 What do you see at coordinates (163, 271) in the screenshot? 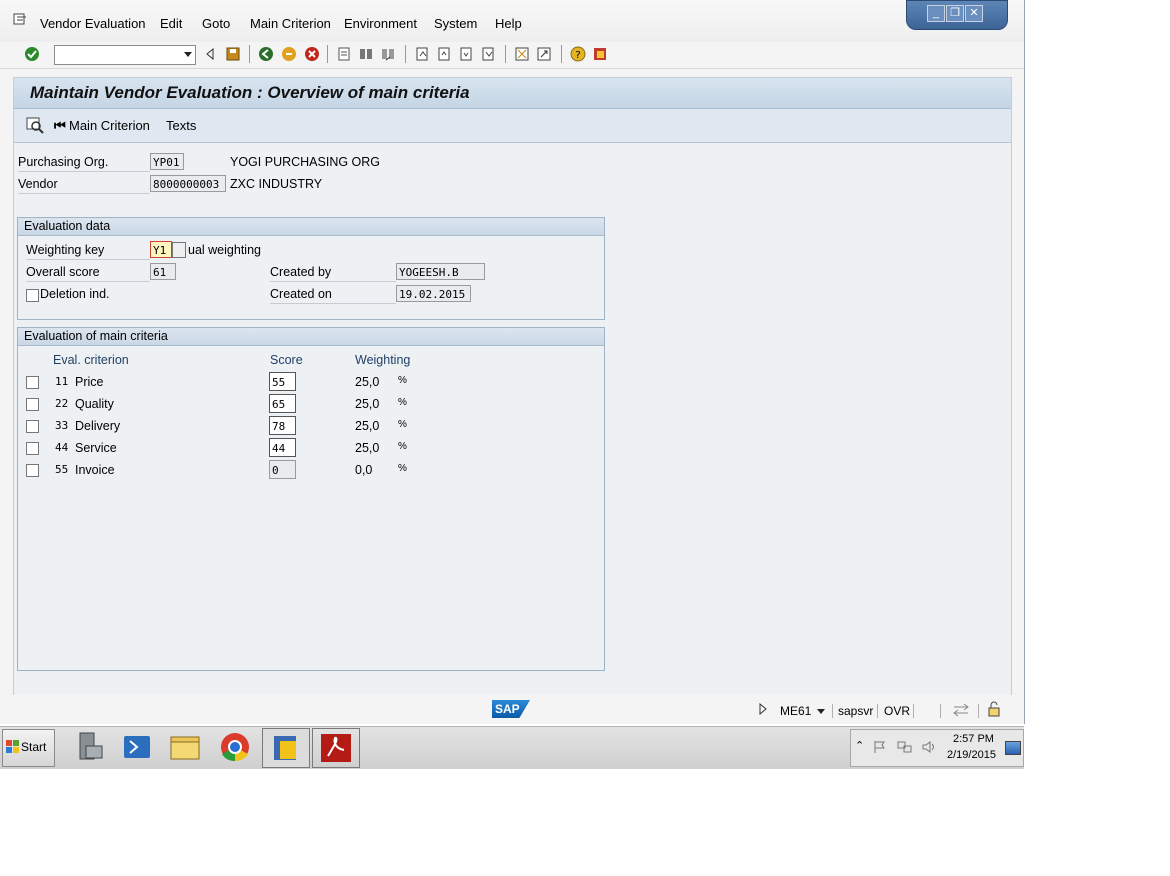
I see `overall-score-field: 61` at bounding box center [163, 271].